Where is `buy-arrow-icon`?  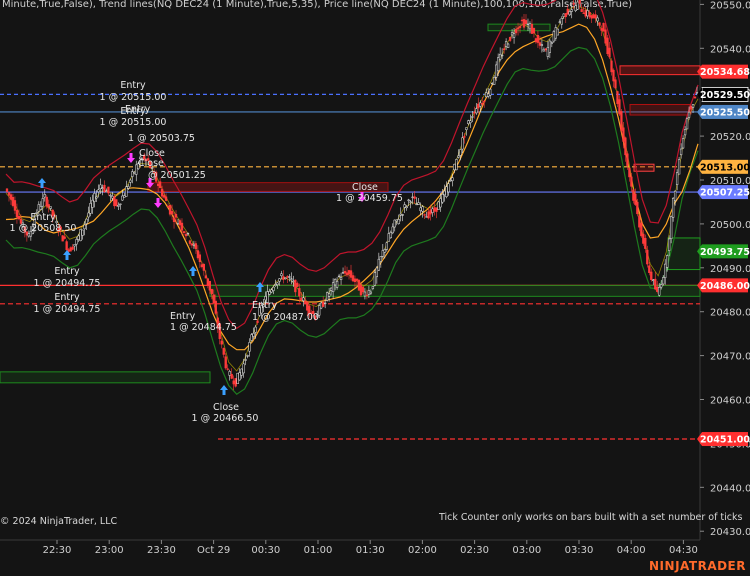
buy-arrow-icon is located at coordinates (224, 390).